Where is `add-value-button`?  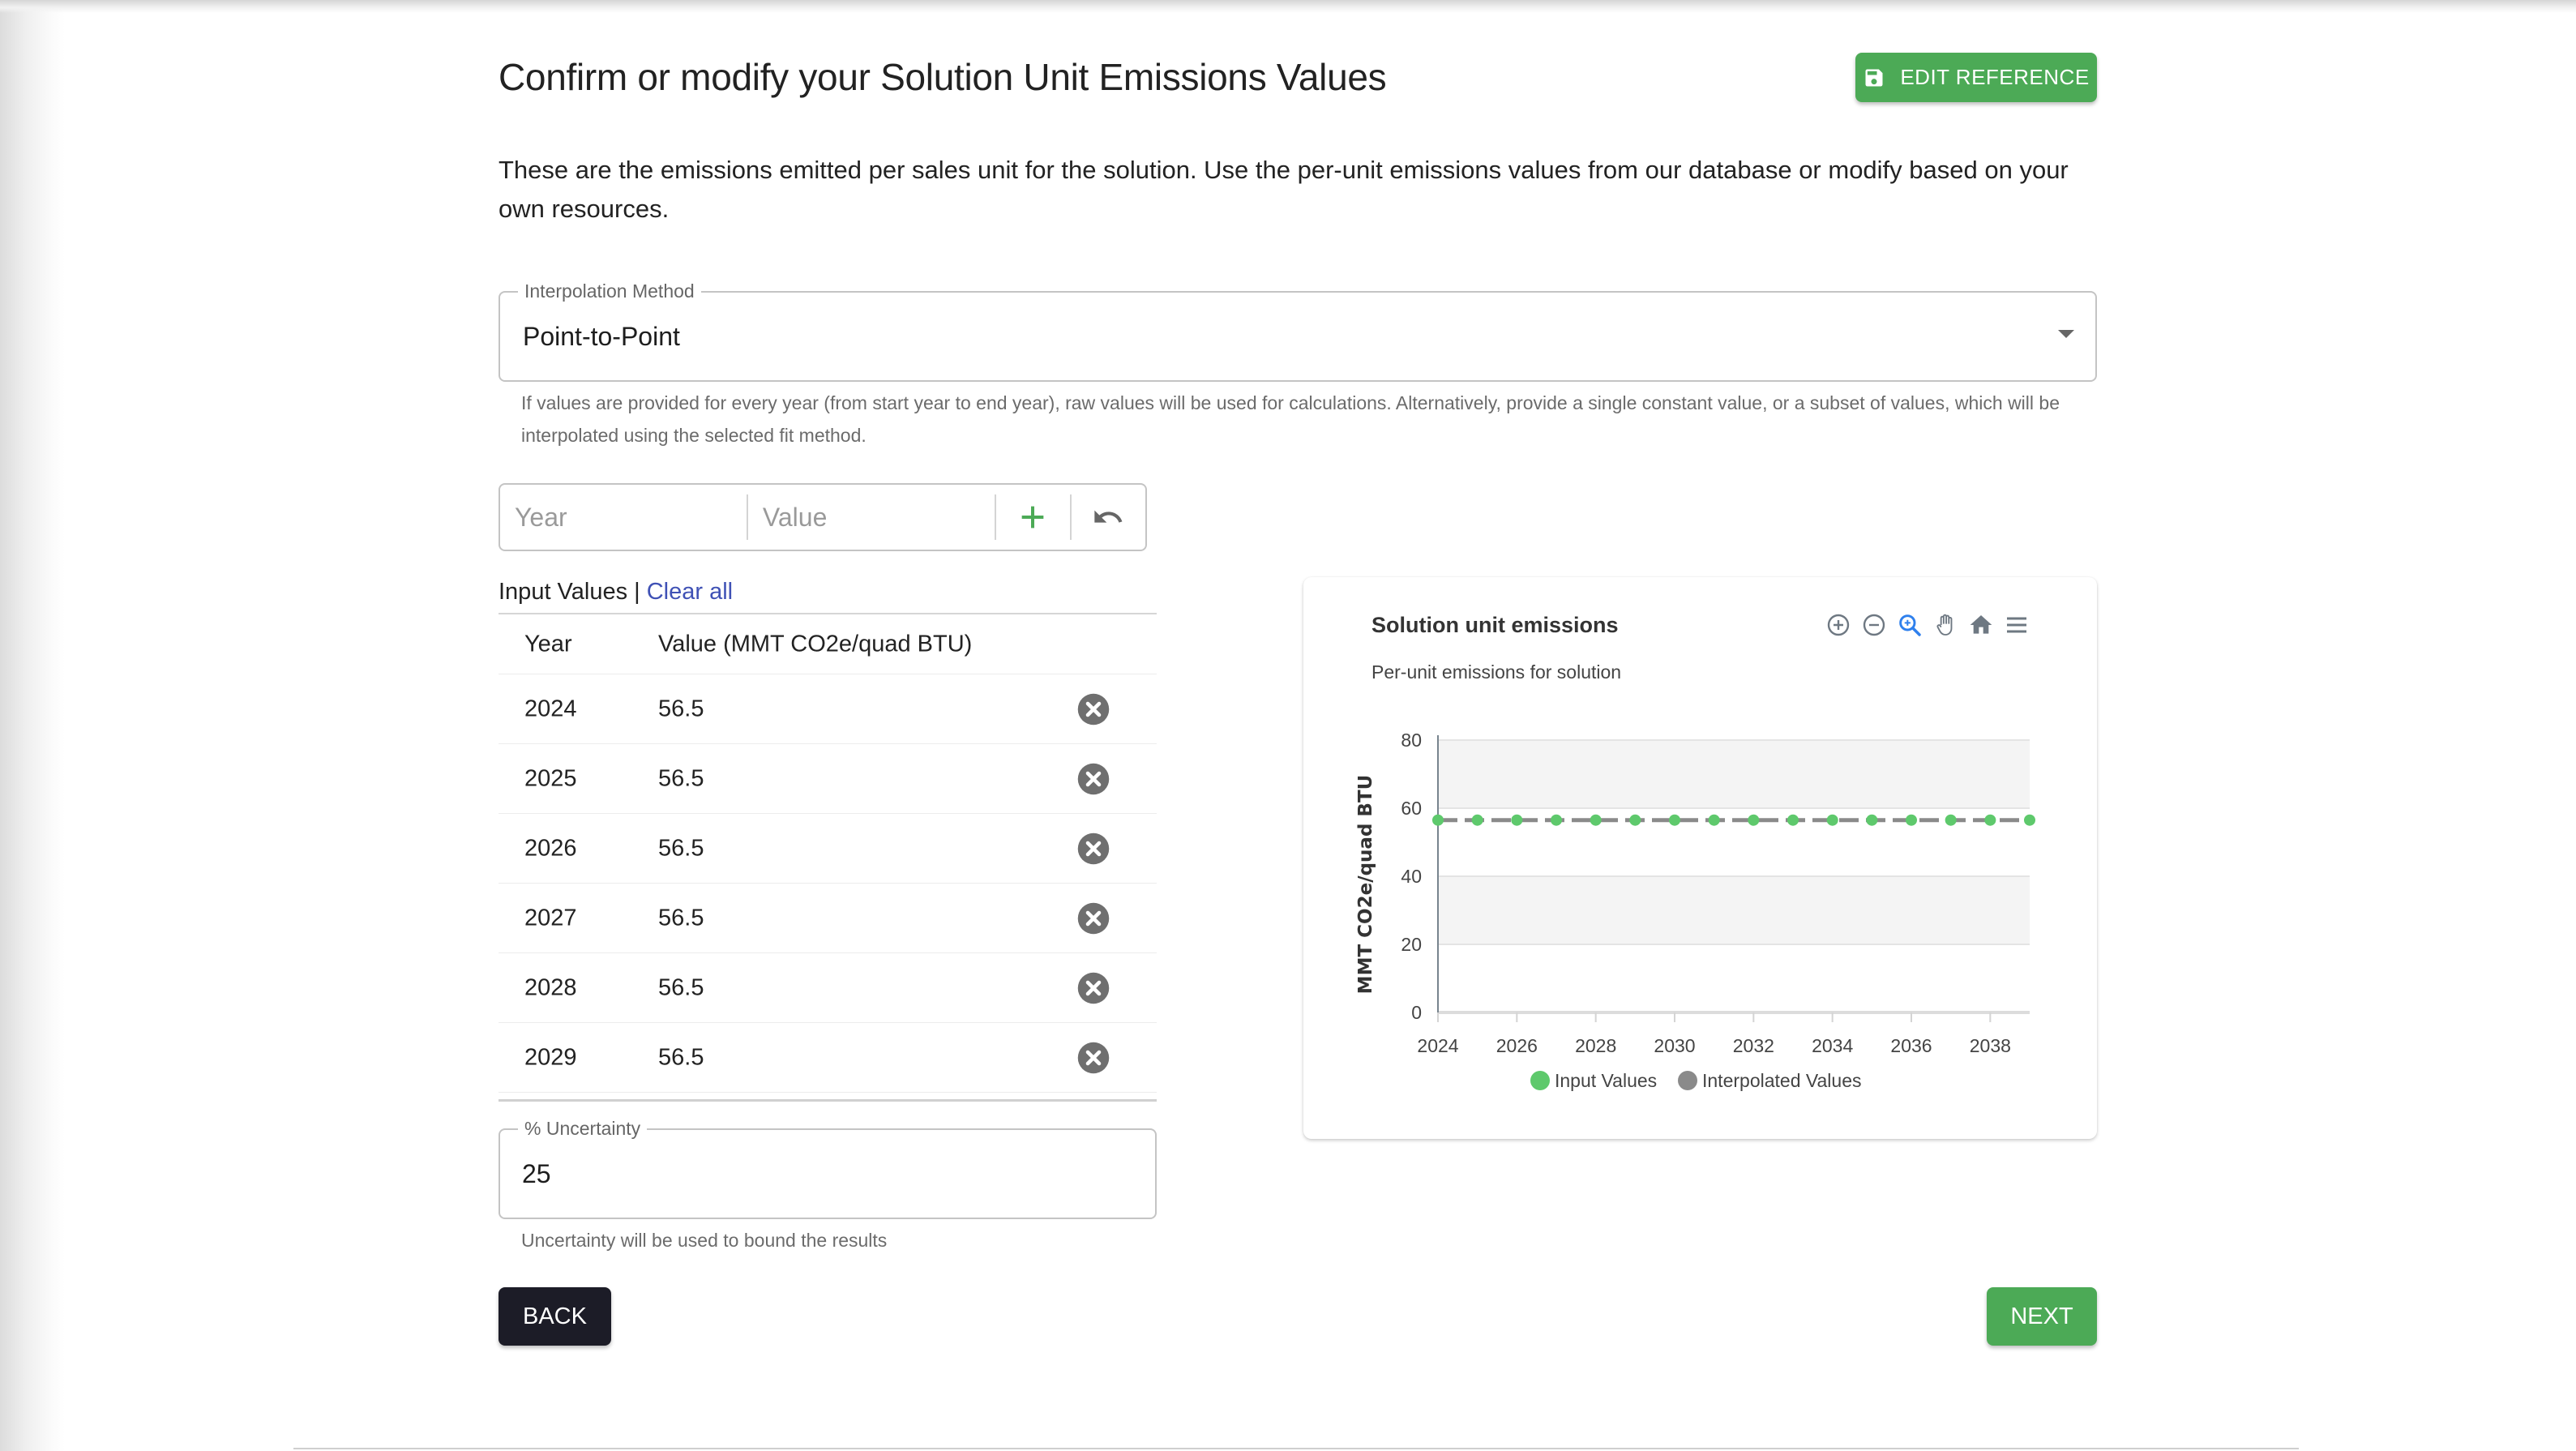
add-value-button is located at coordinates (1033, 517).